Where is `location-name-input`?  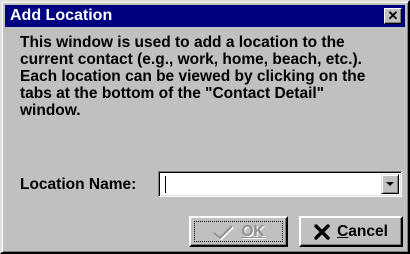 location-name-input is located at coordinates (270, 184).